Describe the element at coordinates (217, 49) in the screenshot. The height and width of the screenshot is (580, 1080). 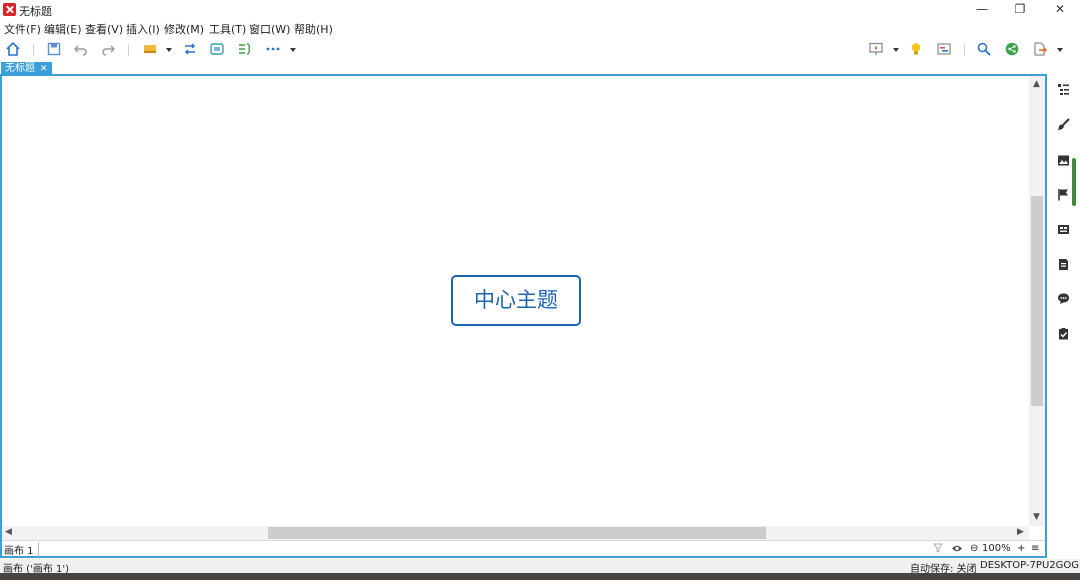
I see `boundary-icon` at that location.